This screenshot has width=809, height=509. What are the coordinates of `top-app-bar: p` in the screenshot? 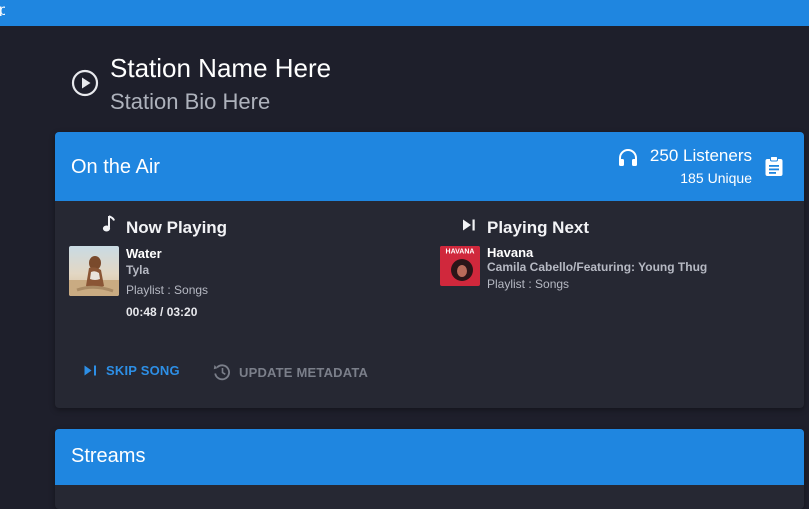 It's located at (404, 13).